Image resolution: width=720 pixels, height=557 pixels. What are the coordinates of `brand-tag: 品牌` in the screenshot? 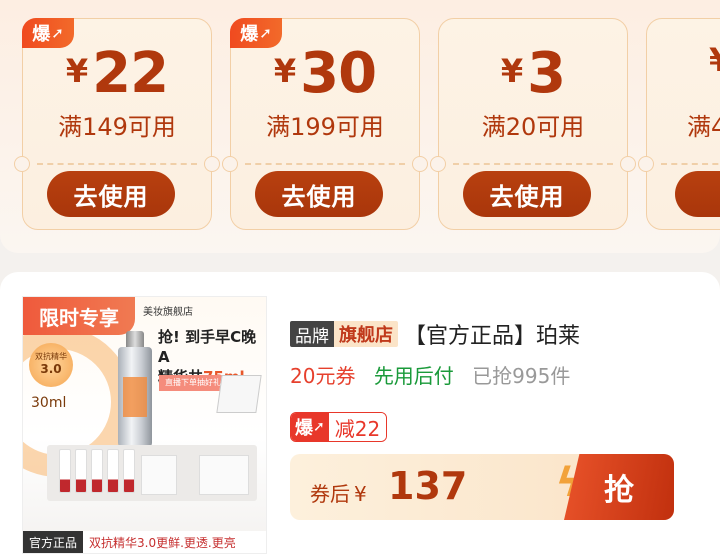 It's located at (312, 334).